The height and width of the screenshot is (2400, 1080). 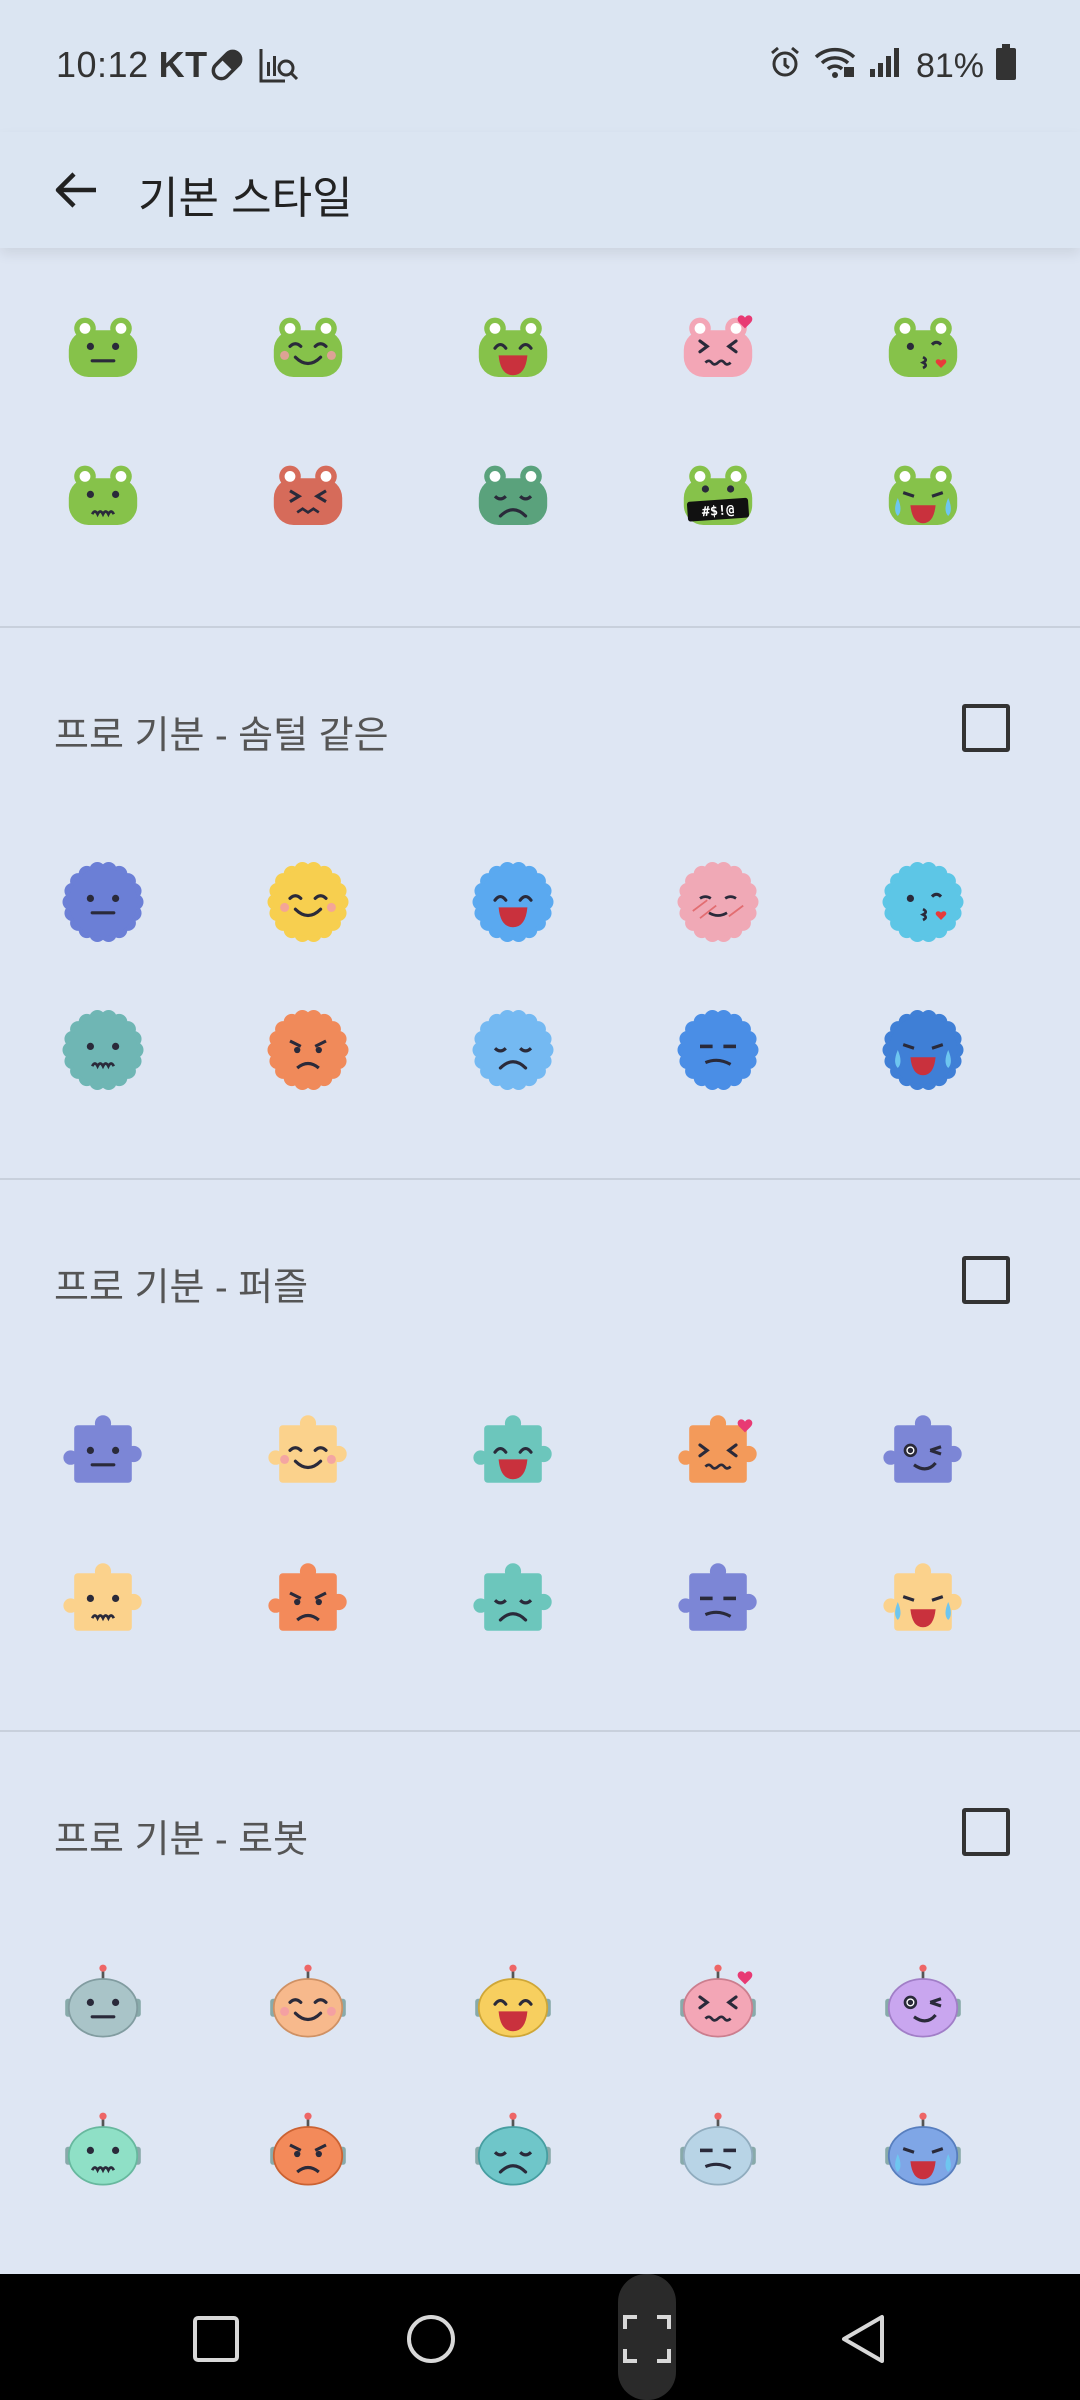 I want to click on navigation-bar, so click(x=540, y=2337).